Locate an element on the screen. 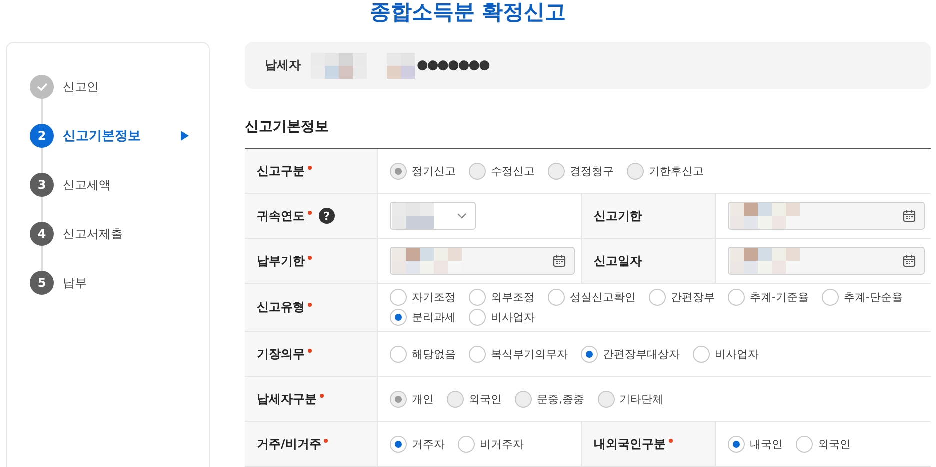 The width and height of the screenshot is (936, 467). radio-label: 경정청구 is located at coordinates (592, 171).